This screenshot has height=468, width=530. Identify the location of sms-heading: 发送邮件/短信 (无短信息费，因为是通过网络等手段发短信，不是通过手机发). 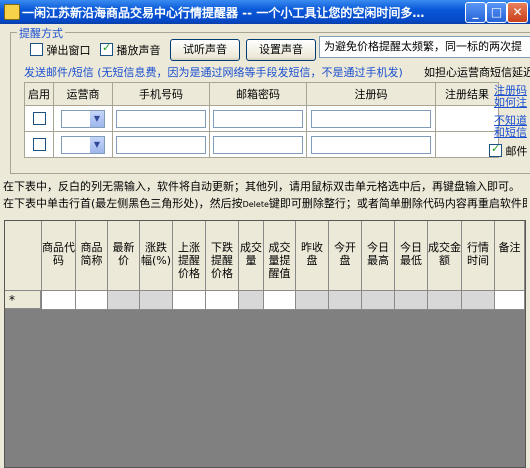
(213, 72).